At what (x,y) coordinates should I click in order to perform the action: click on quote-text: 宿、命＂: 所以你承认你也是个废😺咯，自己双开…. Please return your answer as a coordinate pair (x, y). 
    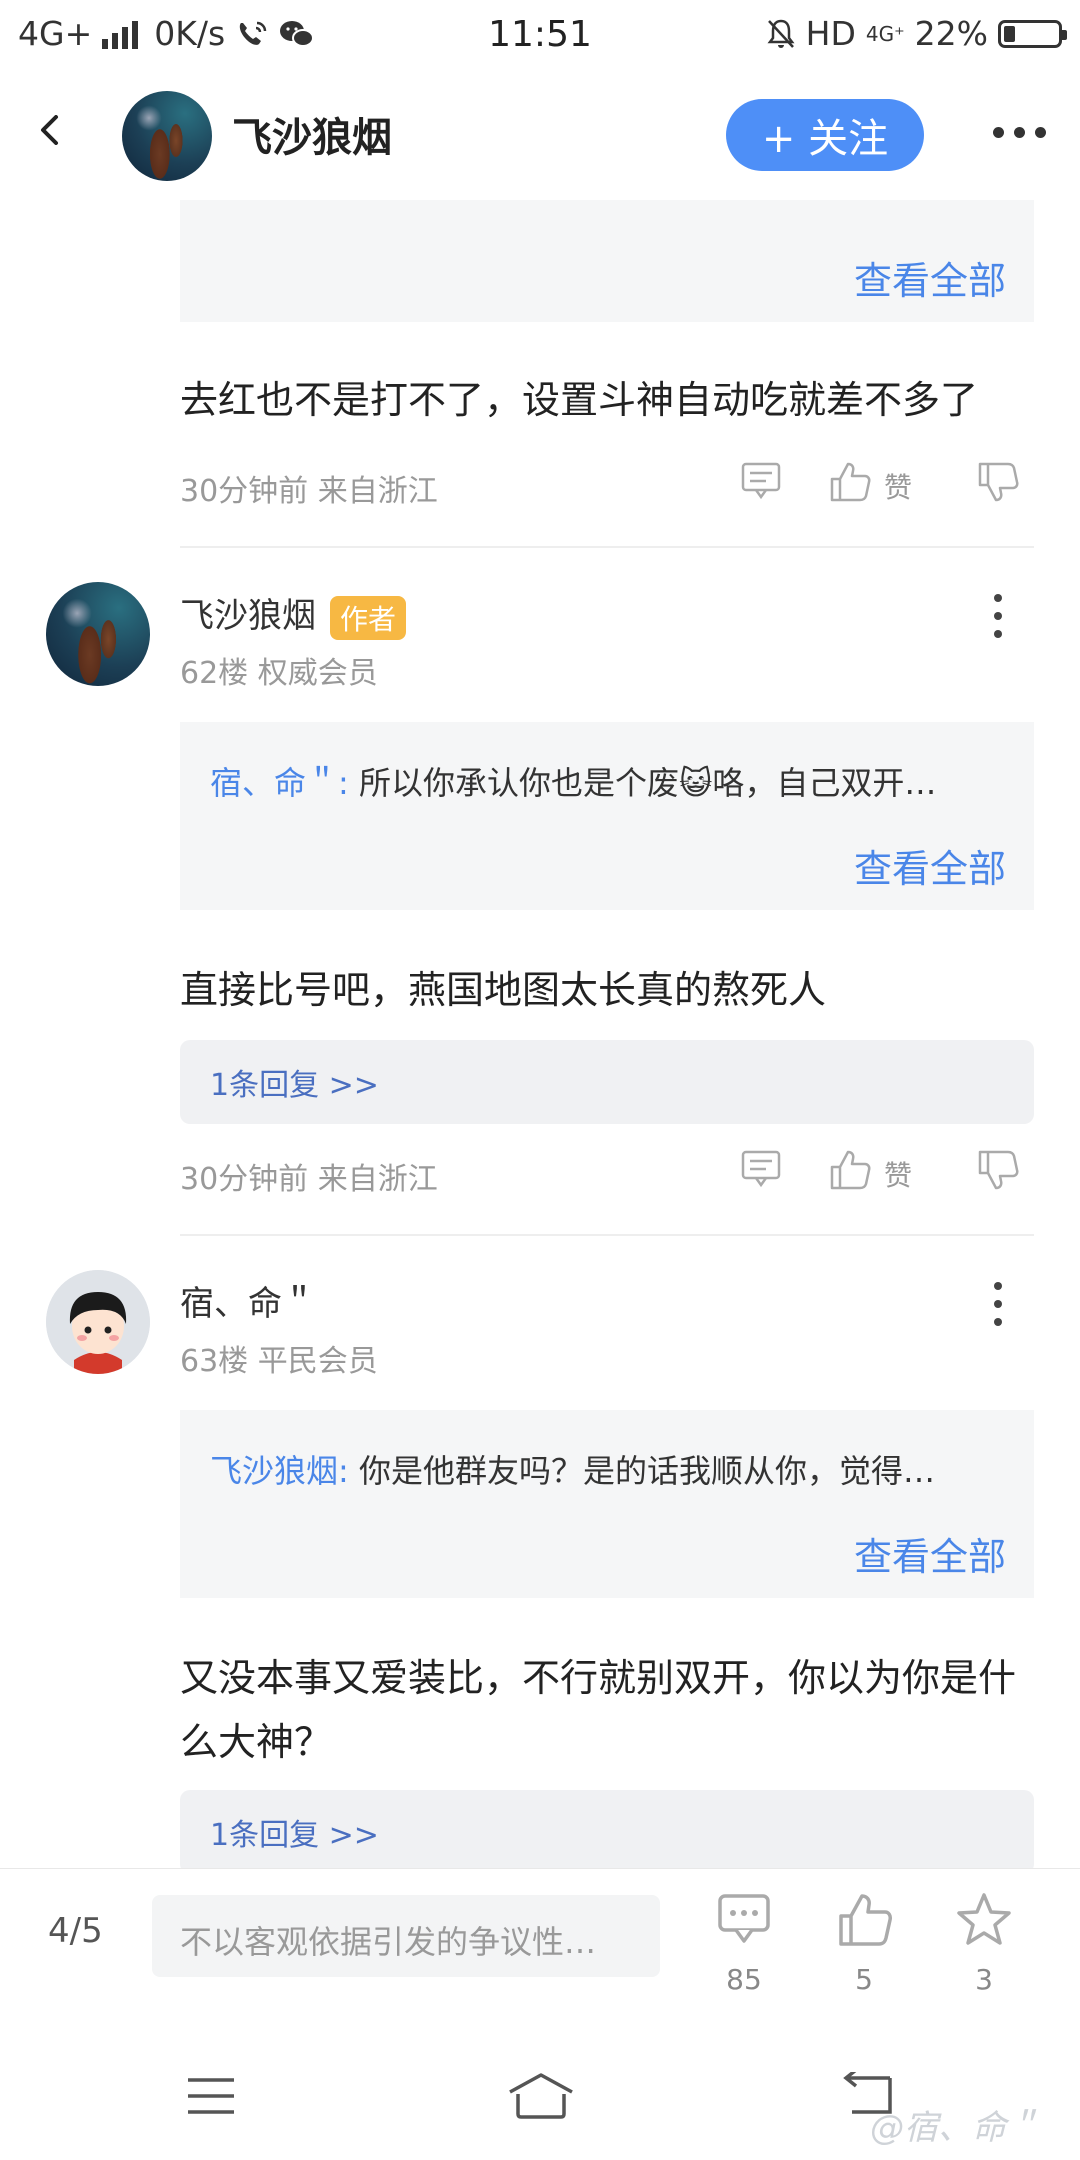
    Looking at the image, I should click on (610, 781).